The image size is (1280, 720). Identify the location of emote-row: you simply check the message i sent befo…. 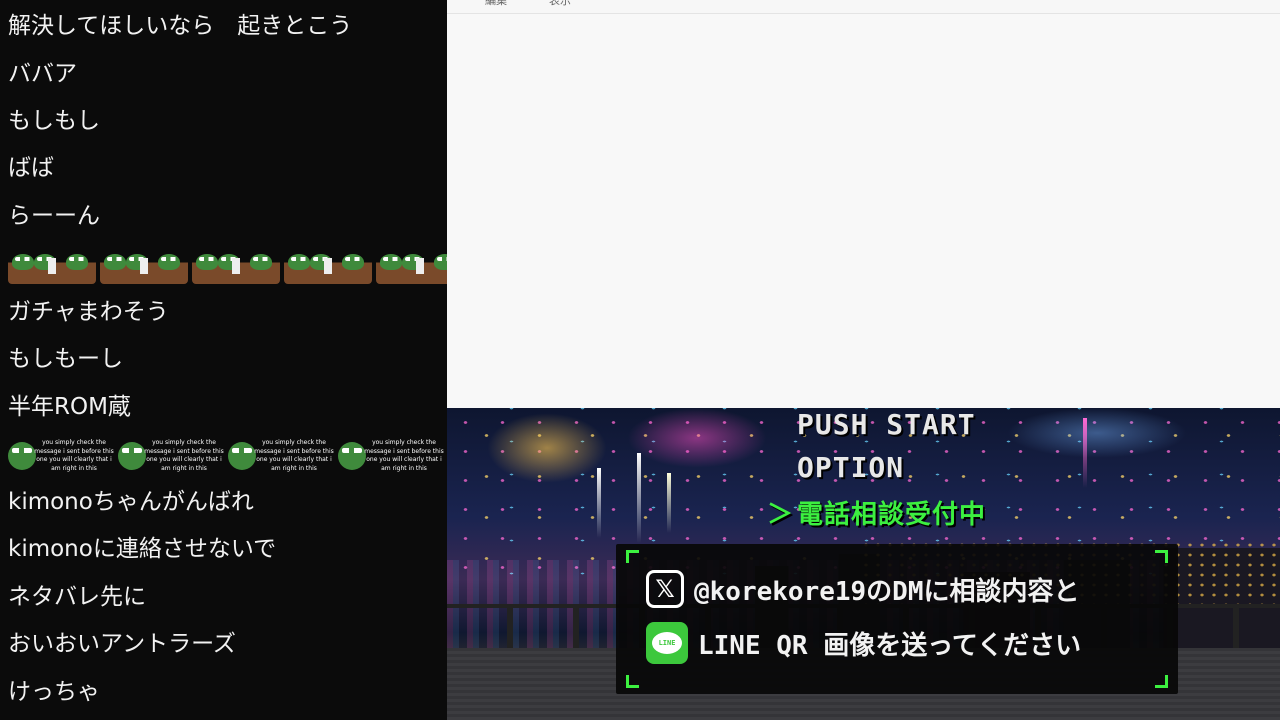
(227, 456).